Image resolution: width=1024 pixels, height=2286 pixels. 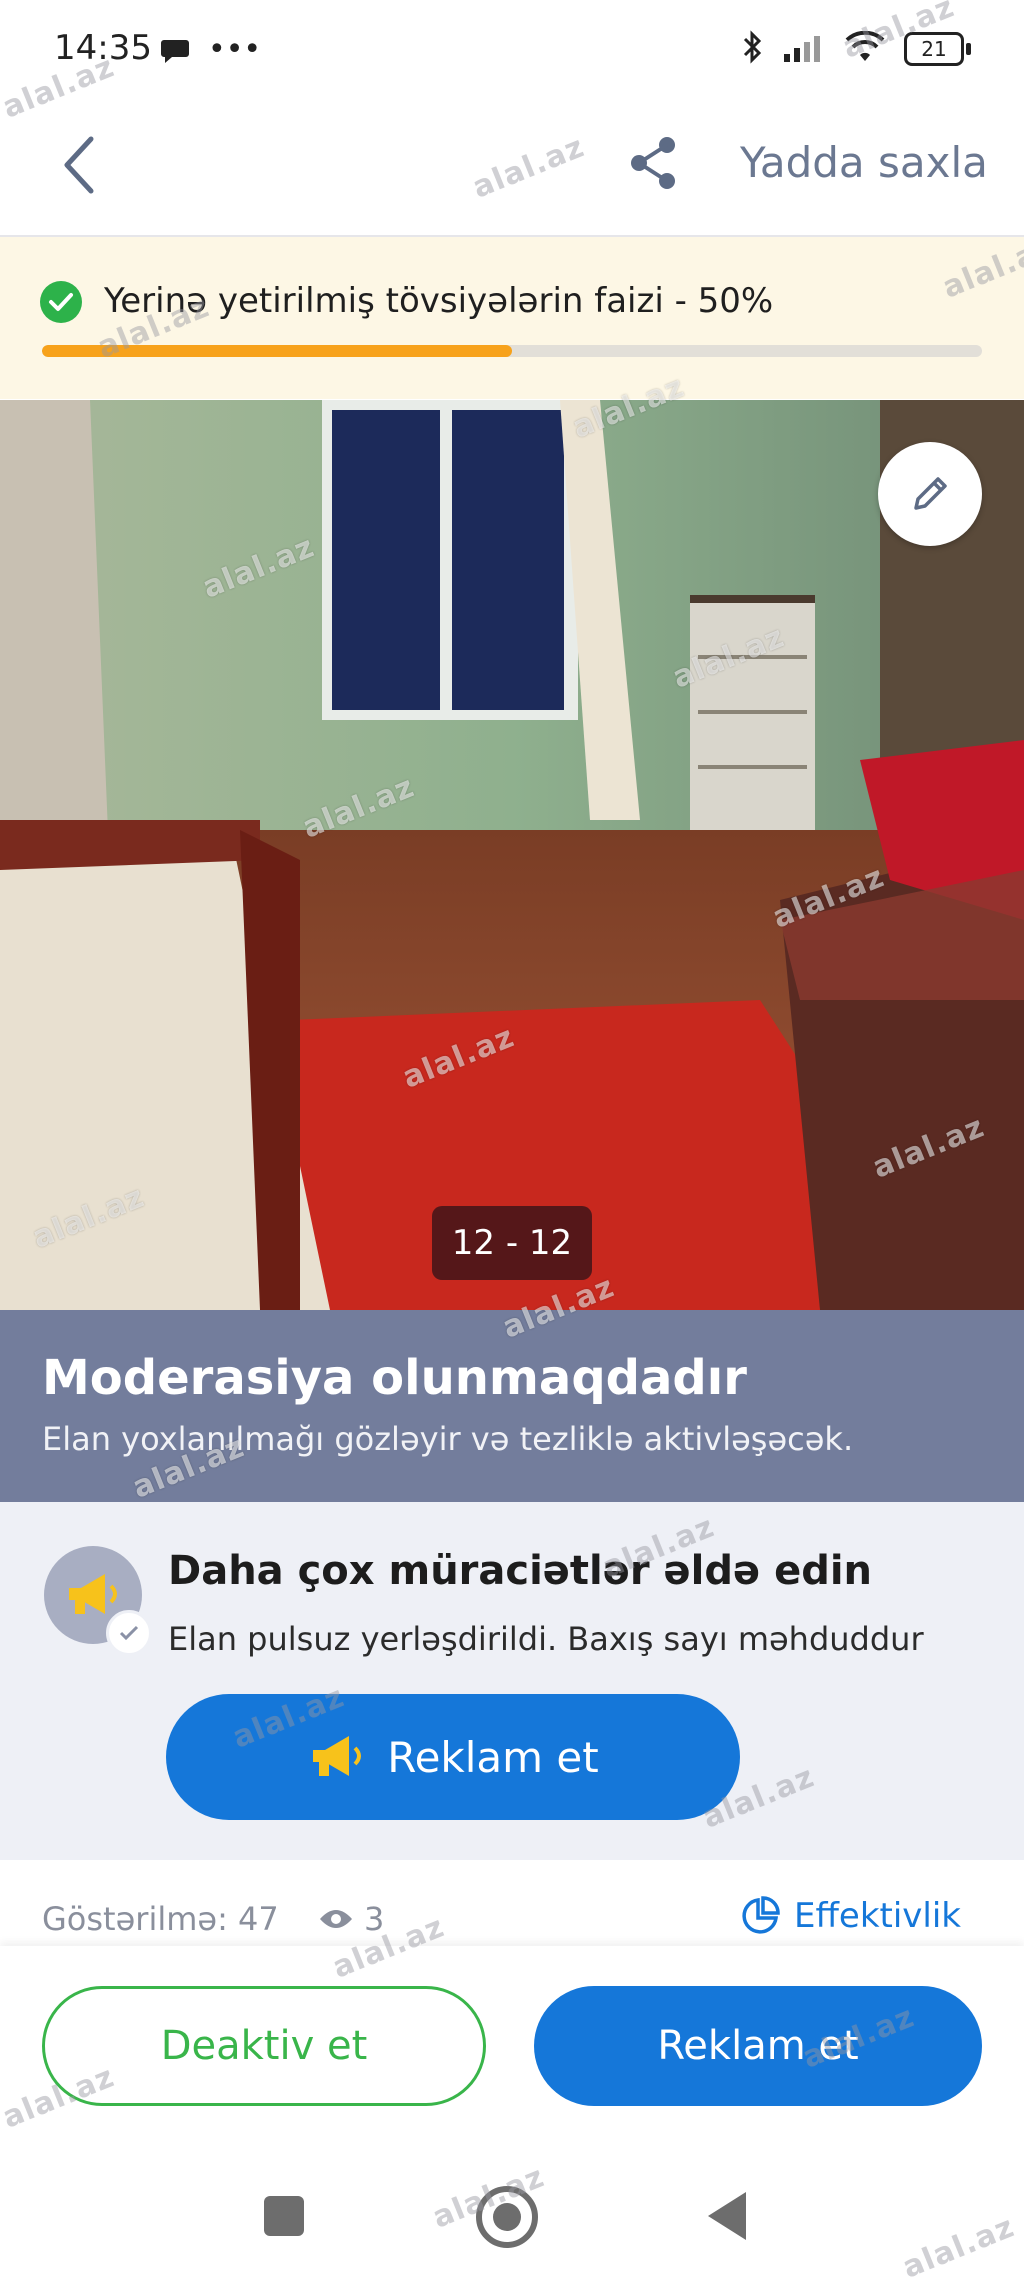 What do you see at coordinates (512, 1904) in the screenshot?
I see `listing-stats: Göstərilmə: 47 3 Effektivlik` at bounding box center [512, 1904].